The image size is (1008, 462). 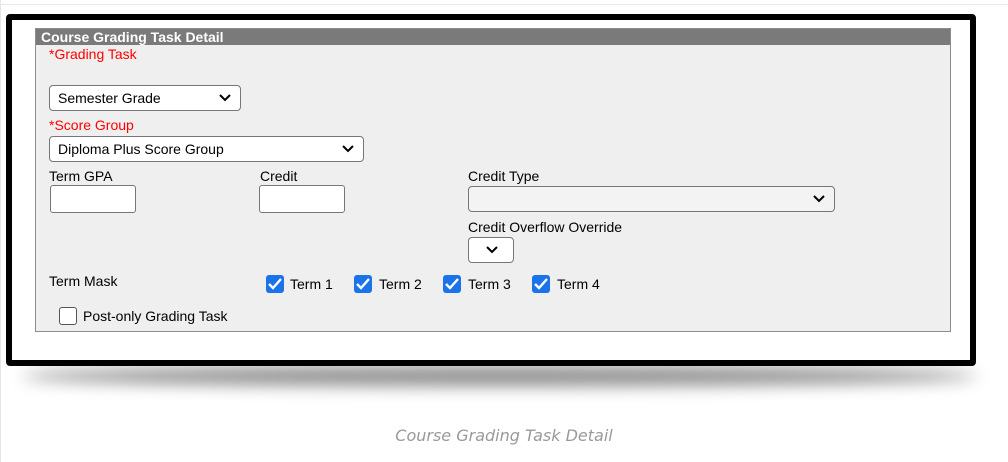 What do you see at coordinates (578, 284) in the screenshot?
I see `term-4-label: Term 4` at bounding box center [578, 284].